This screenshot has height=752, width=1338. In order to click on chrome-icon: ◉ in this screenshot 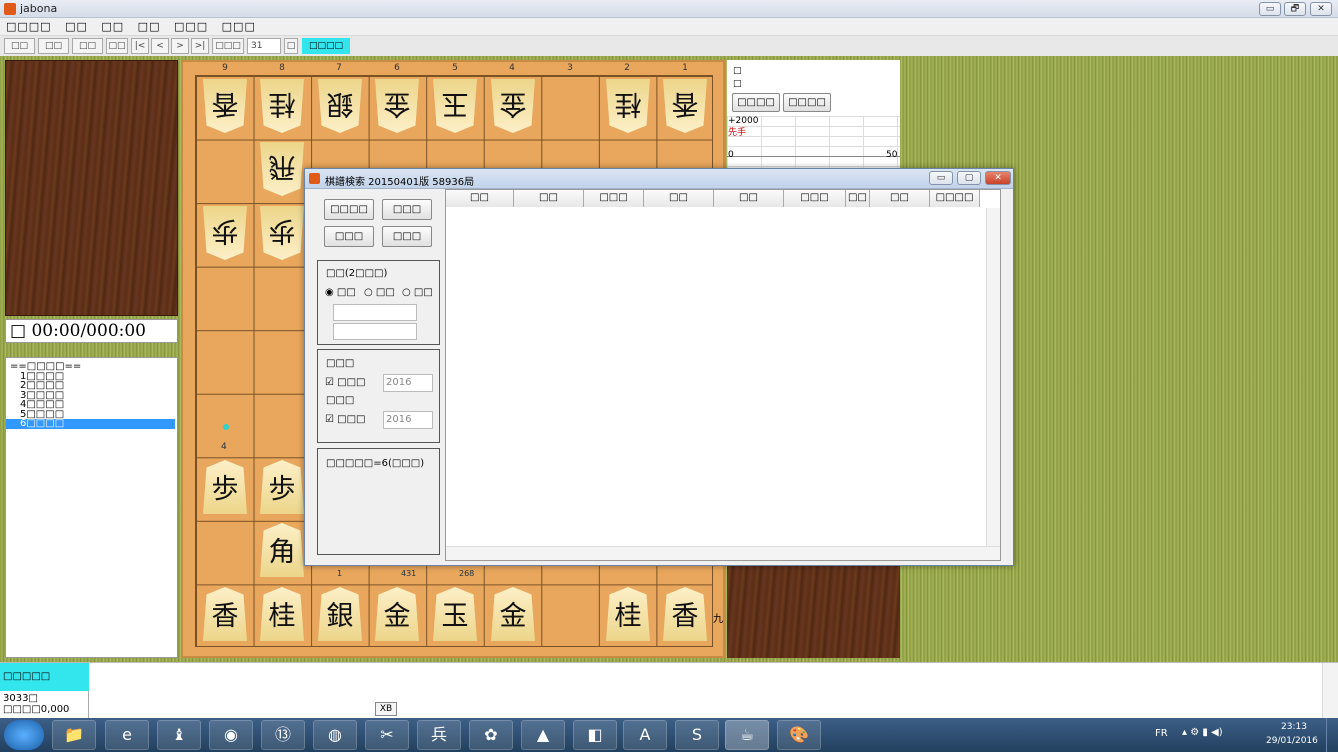, I will do `click(231, 735)`.